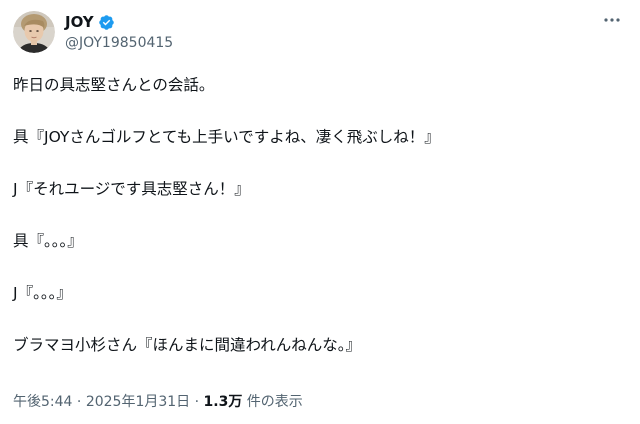 This screenshot has height=424, width=640. I want to click on tweet-meta: 午後5:44 · 2025年1月31日 · 1.3万 件の表示, so click(158, 402).